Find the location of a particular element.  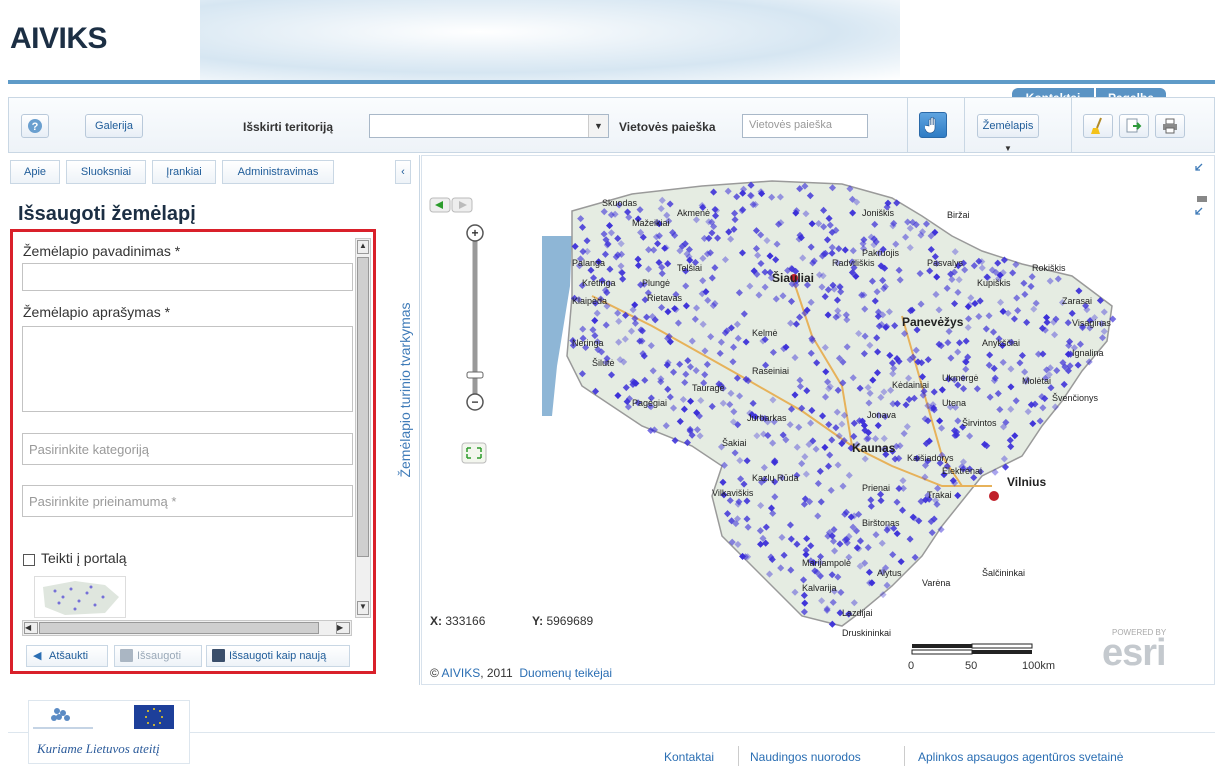

scroll-thumb is located at coordinates (363, 407).